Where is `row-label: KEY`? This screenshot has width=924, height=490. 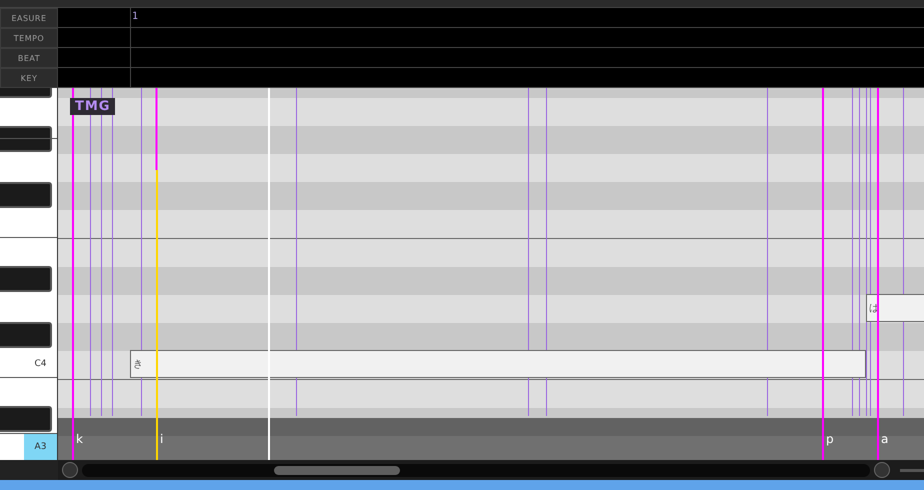 row-label: KEY is located at coordinates (29, 78).